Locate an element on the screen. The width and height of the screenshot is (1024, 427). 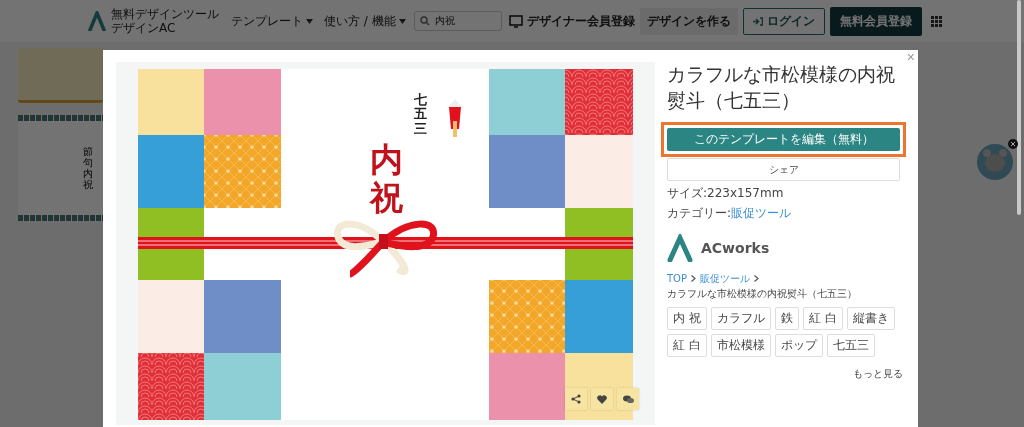
breadcrumb-current: カラフルな市松模様の内祝熨斗（七五三） is located at coordinates (762, 293).